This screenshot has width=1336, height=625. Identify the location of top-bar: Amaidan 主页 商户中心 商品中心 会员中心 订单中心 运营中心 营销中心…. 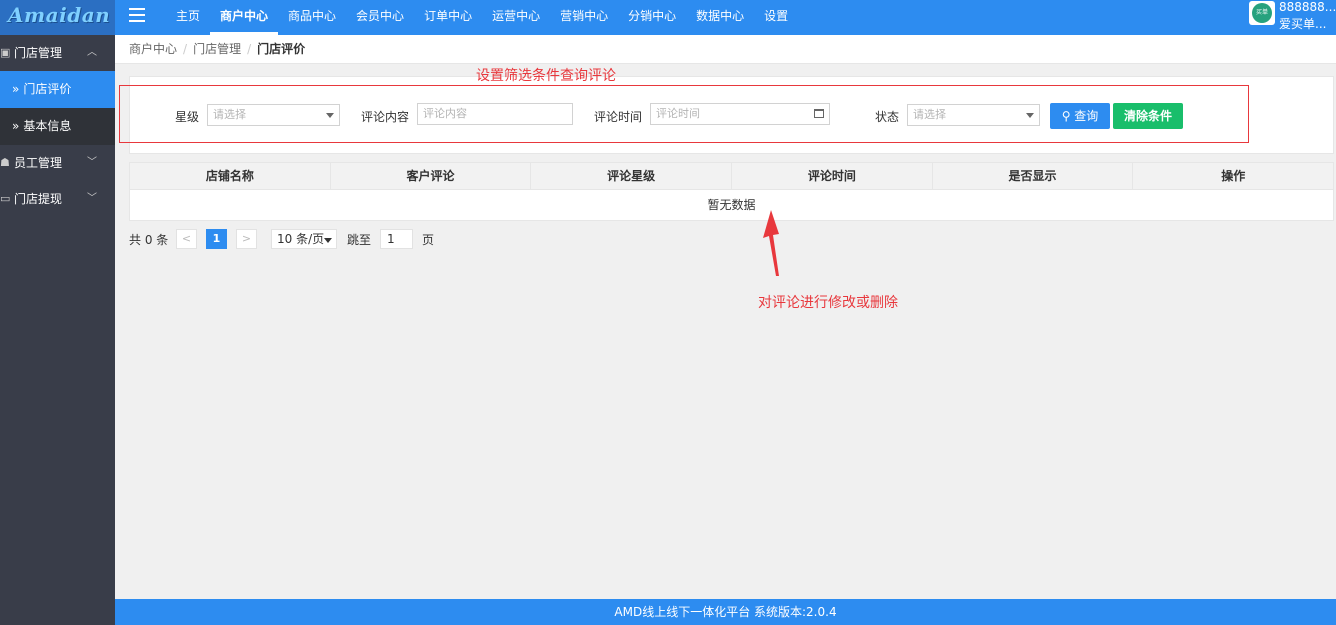
(668, 17).